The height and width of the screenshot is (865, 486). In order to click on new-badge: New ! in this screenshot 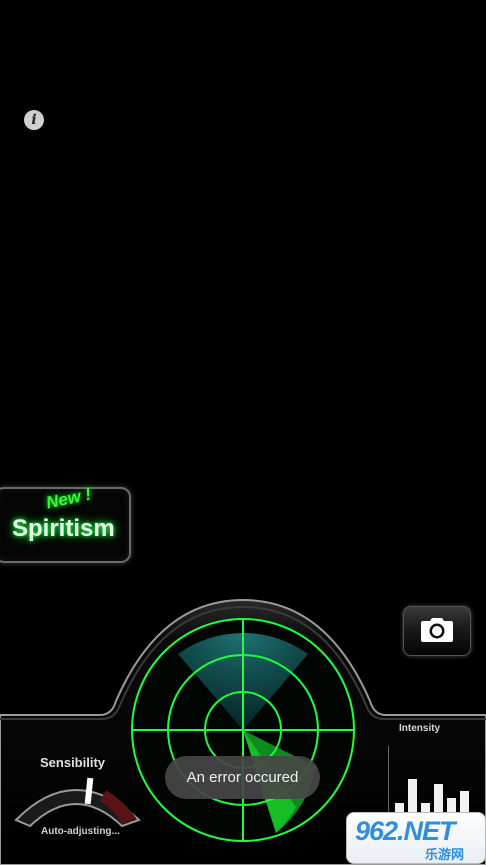, I will do `click(68, 498)`.